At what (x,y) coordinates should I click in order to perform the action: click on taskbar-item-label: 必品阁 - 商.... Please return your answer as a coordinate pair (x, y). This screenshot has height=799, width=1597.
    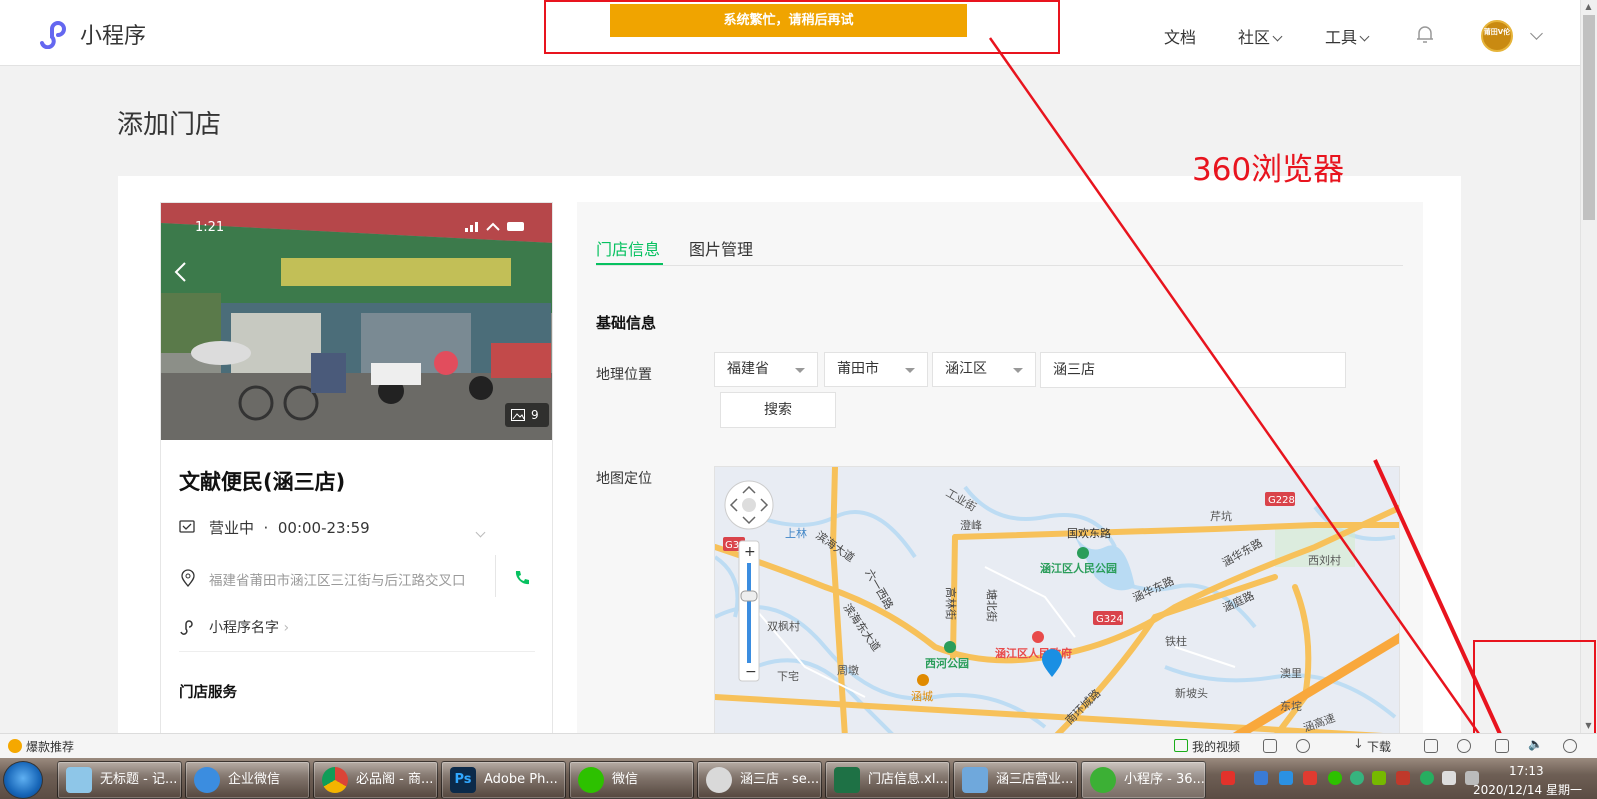
    Looking at the image, I should click on (395, 779).